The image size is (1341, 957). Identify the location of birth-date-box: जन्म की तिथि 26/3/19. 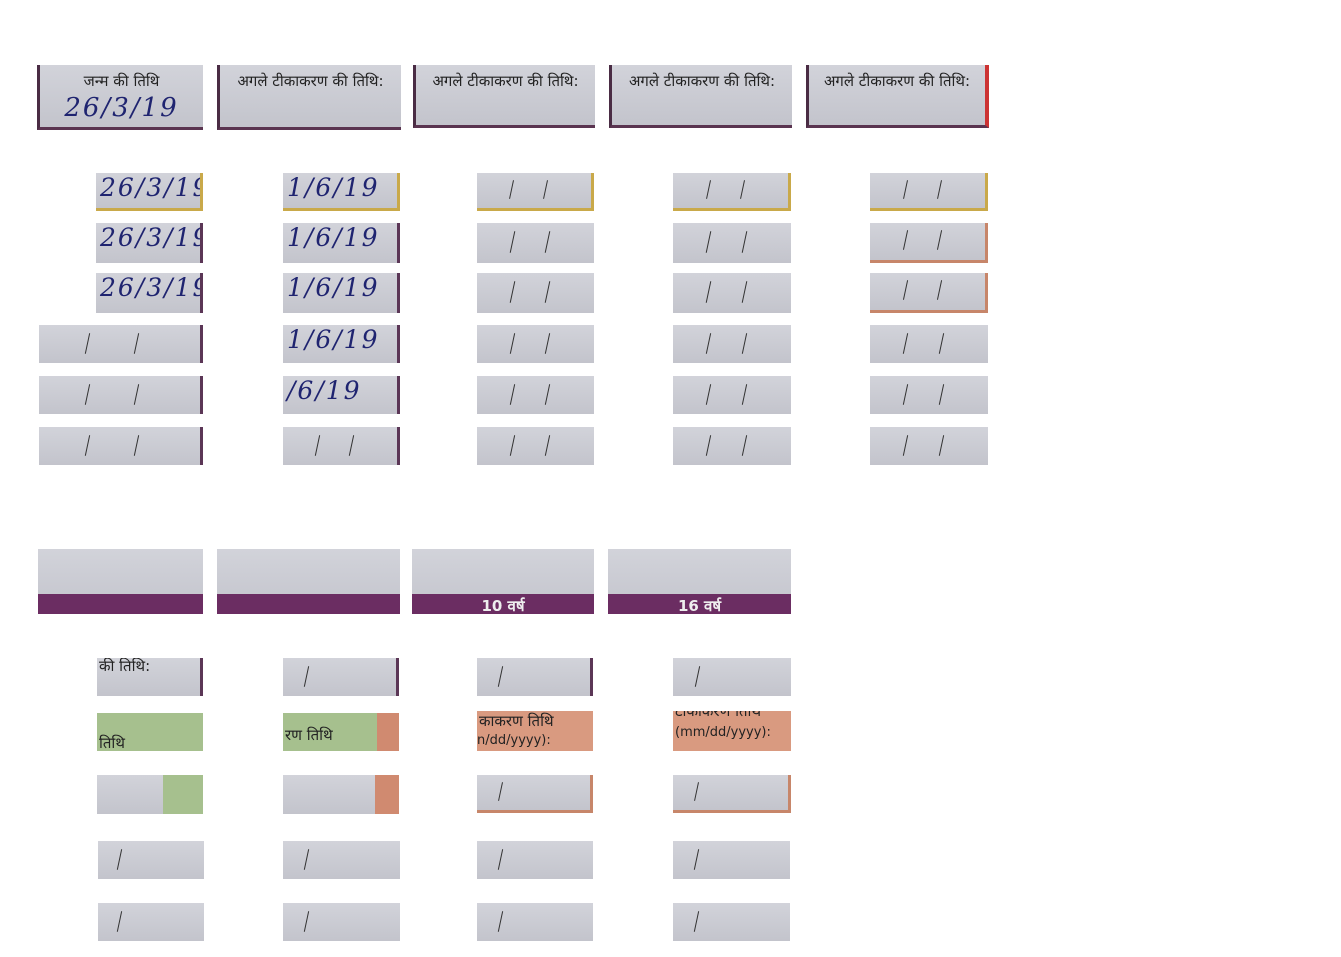
(120, 97).